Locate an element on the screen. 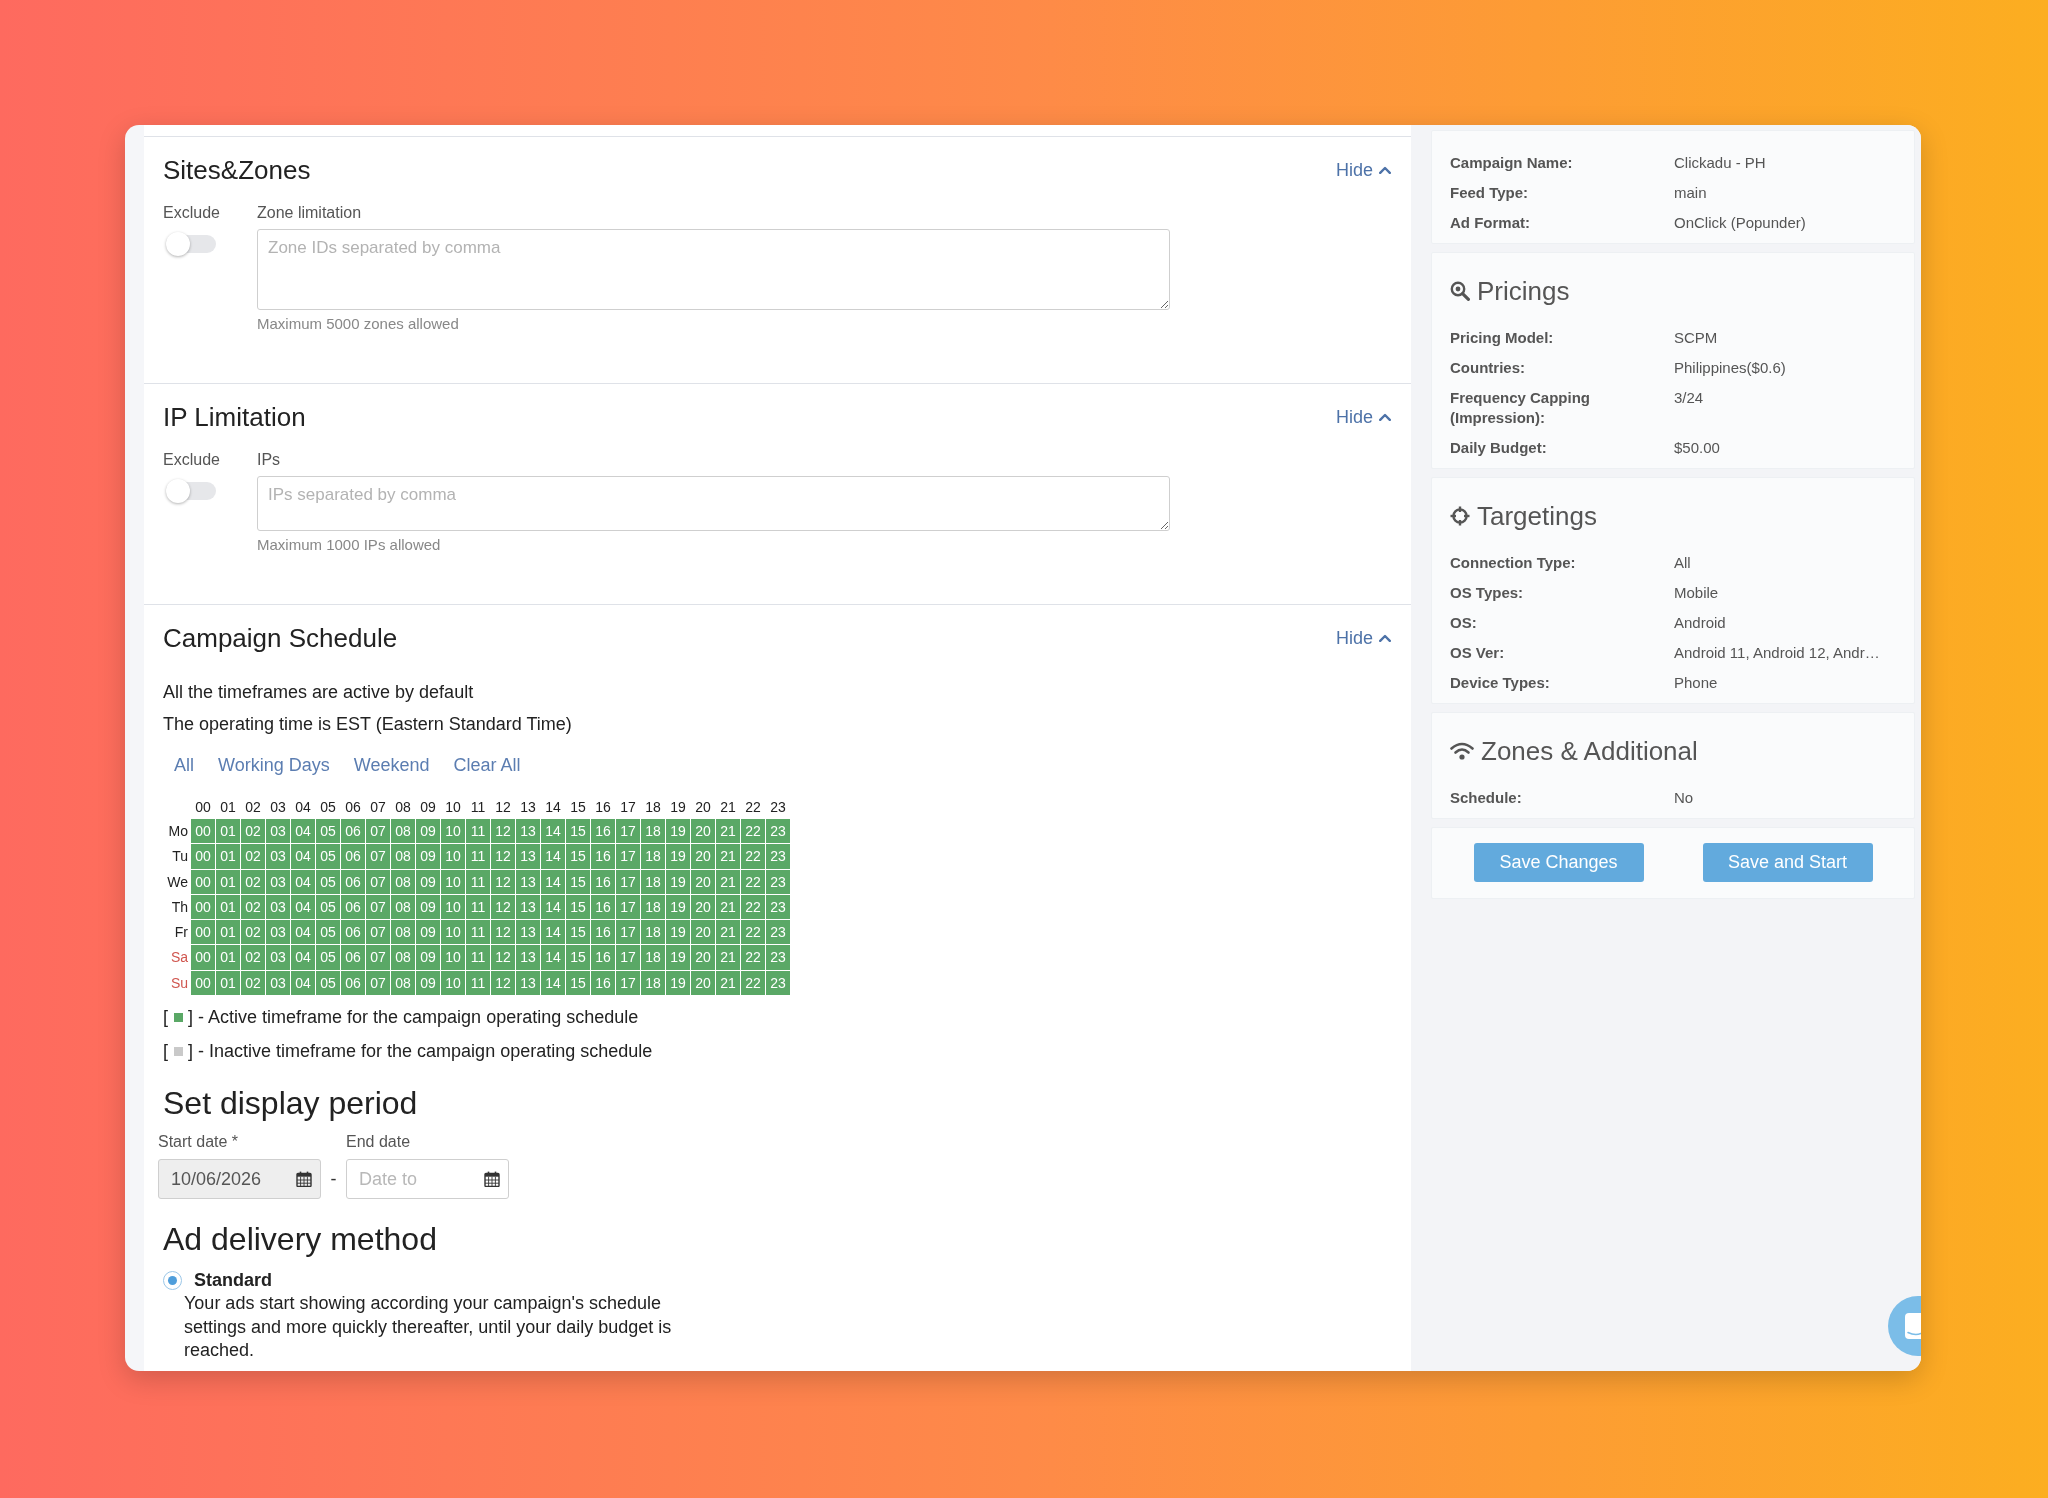  input-field: Zone IDs separated by comma is located at coordinates (713, 269).